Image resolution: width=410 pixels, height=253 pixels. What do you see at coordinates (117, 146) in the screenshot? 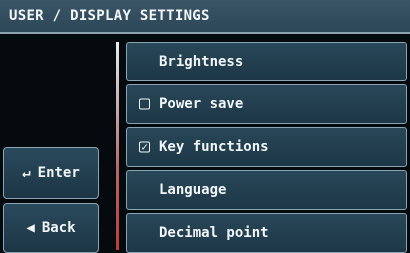
I see `menu-scrollbar` at bounding box center [117, 146].